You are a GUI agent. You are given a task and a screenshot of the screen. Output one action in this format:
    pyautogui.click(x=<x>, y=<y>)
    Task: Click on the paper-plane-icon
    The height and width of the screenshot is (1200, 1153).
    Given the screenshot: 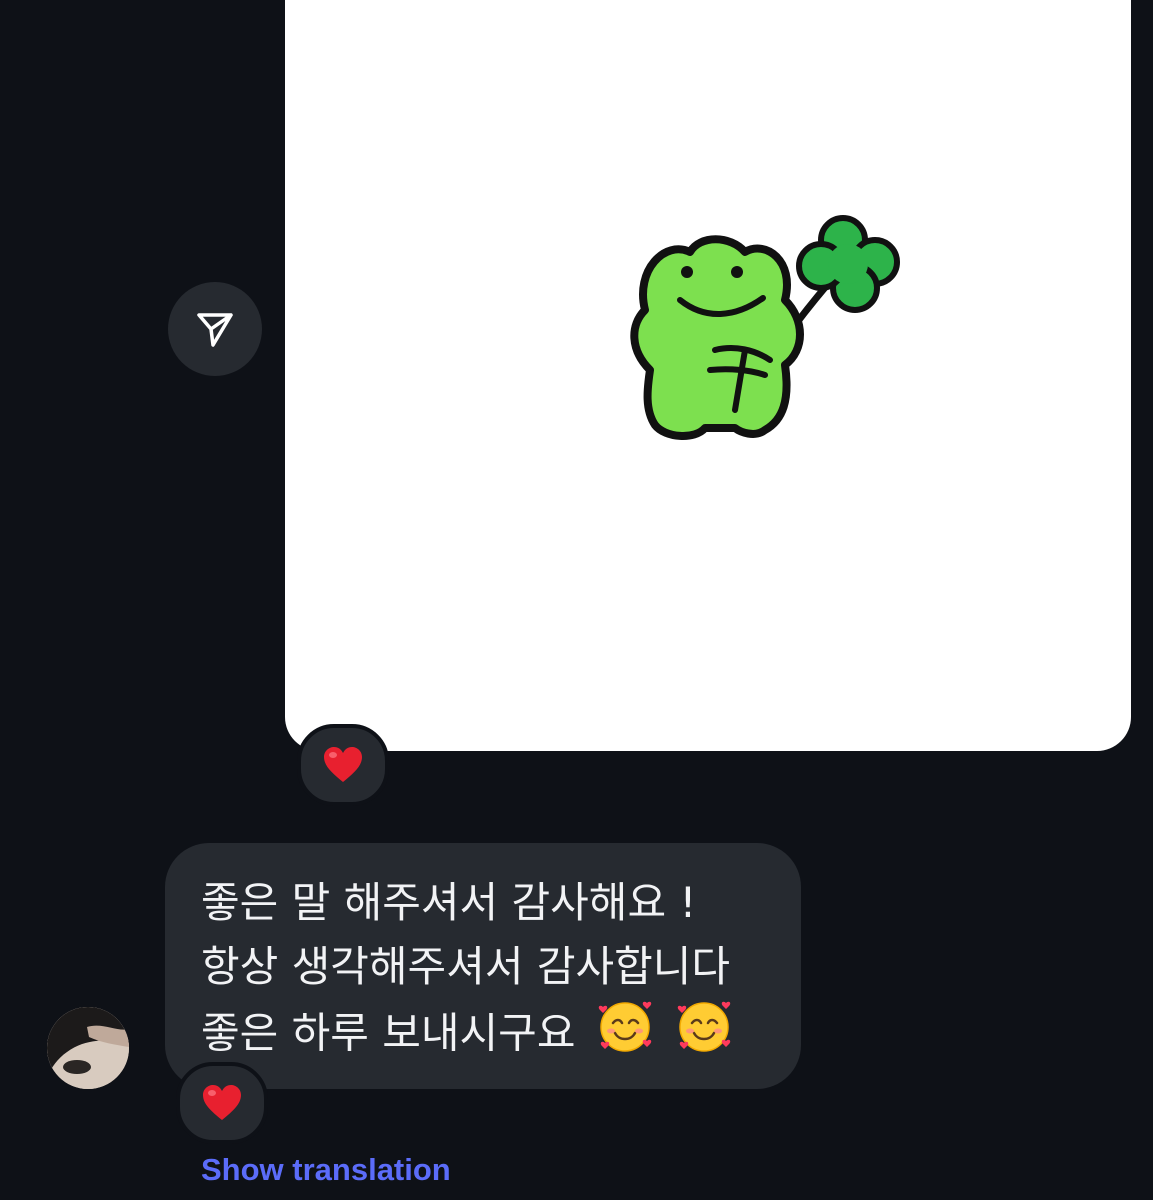 What is the action you would take?
    pyautogui.click(x=215, y=330)
    